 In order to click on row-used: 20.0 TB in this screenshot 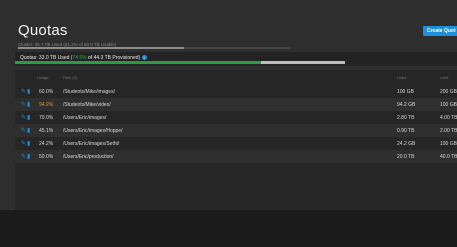, I will do `click(406, 157)`.